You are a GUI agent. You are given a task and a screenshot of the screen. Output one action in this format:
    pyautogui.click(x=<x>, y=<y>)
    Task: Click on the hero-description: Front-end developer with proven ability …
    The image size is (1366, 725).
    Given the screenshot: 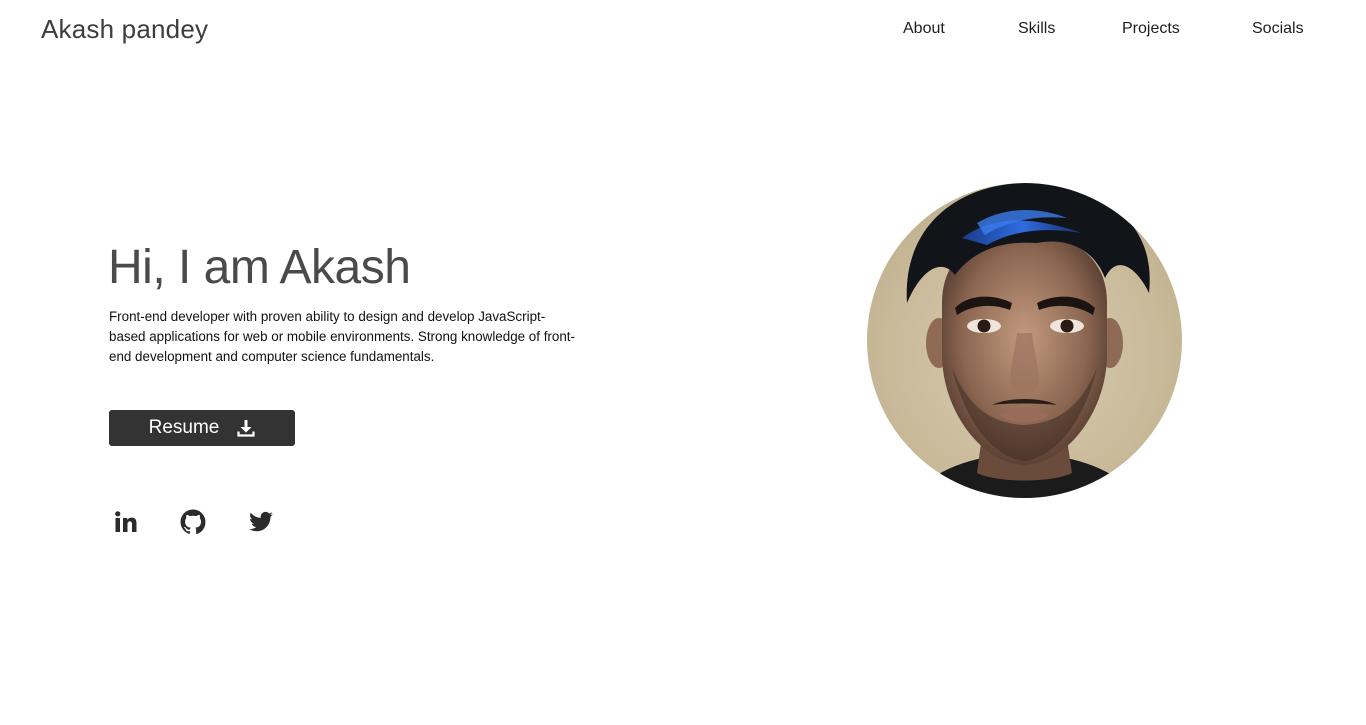 What is the action you would take?
    pyautogui.click(x=342, y=336)
    